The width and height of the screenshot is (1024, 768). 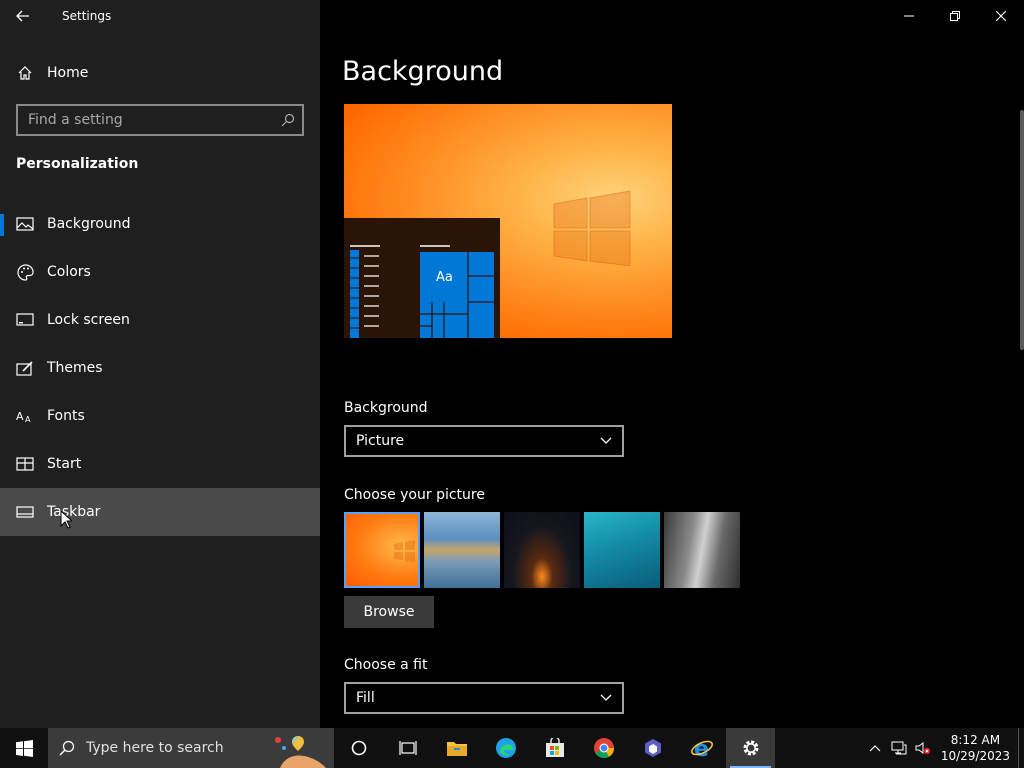 What do you see at coordinates (300, 752) in the screenshot?
I see `search-highlight-icon` at bounding box center [300, 752].